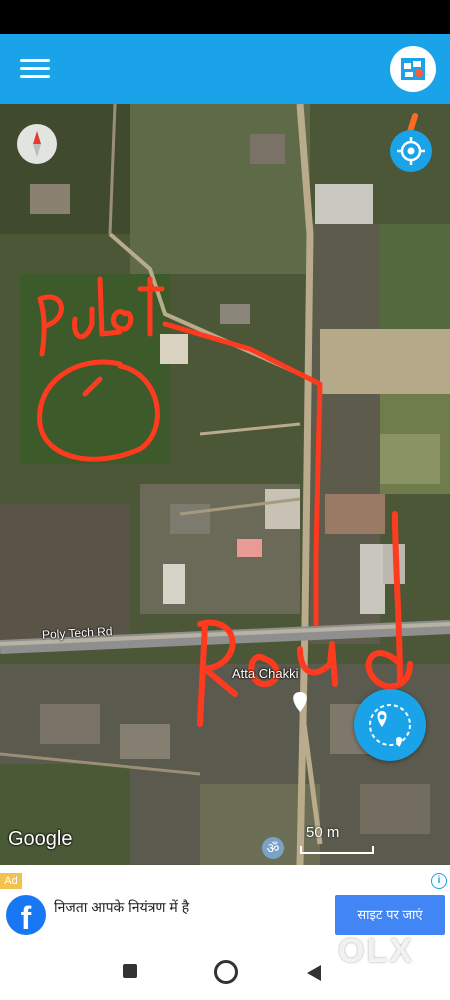 The image size is (450, 1000). What do you see at coordinates (35, 69) in the screenshot?
I see `menu-icon` at bounding box center [35, 69].